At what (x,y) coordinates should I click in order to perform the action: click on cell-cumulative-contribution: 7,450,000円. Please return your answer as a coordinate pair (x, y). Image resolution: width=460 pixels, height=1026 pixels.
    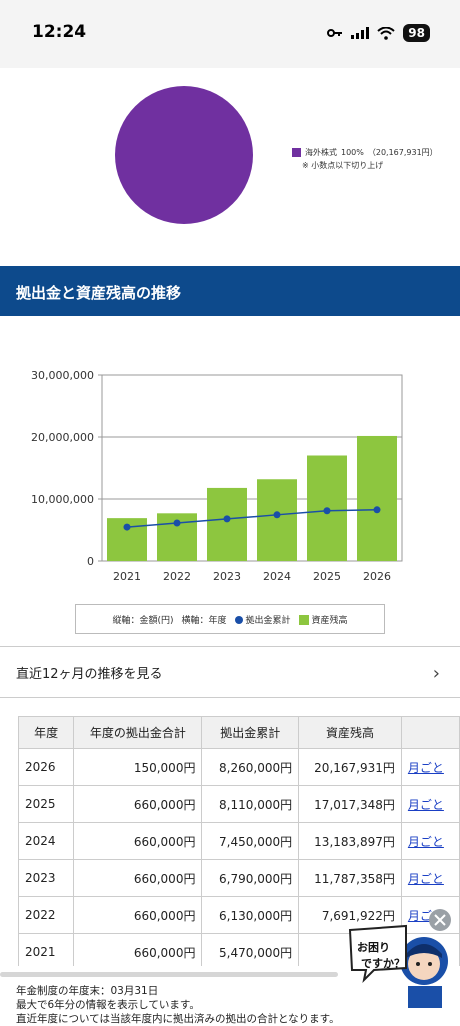
    Looking at the image, I should click on (250, 841).